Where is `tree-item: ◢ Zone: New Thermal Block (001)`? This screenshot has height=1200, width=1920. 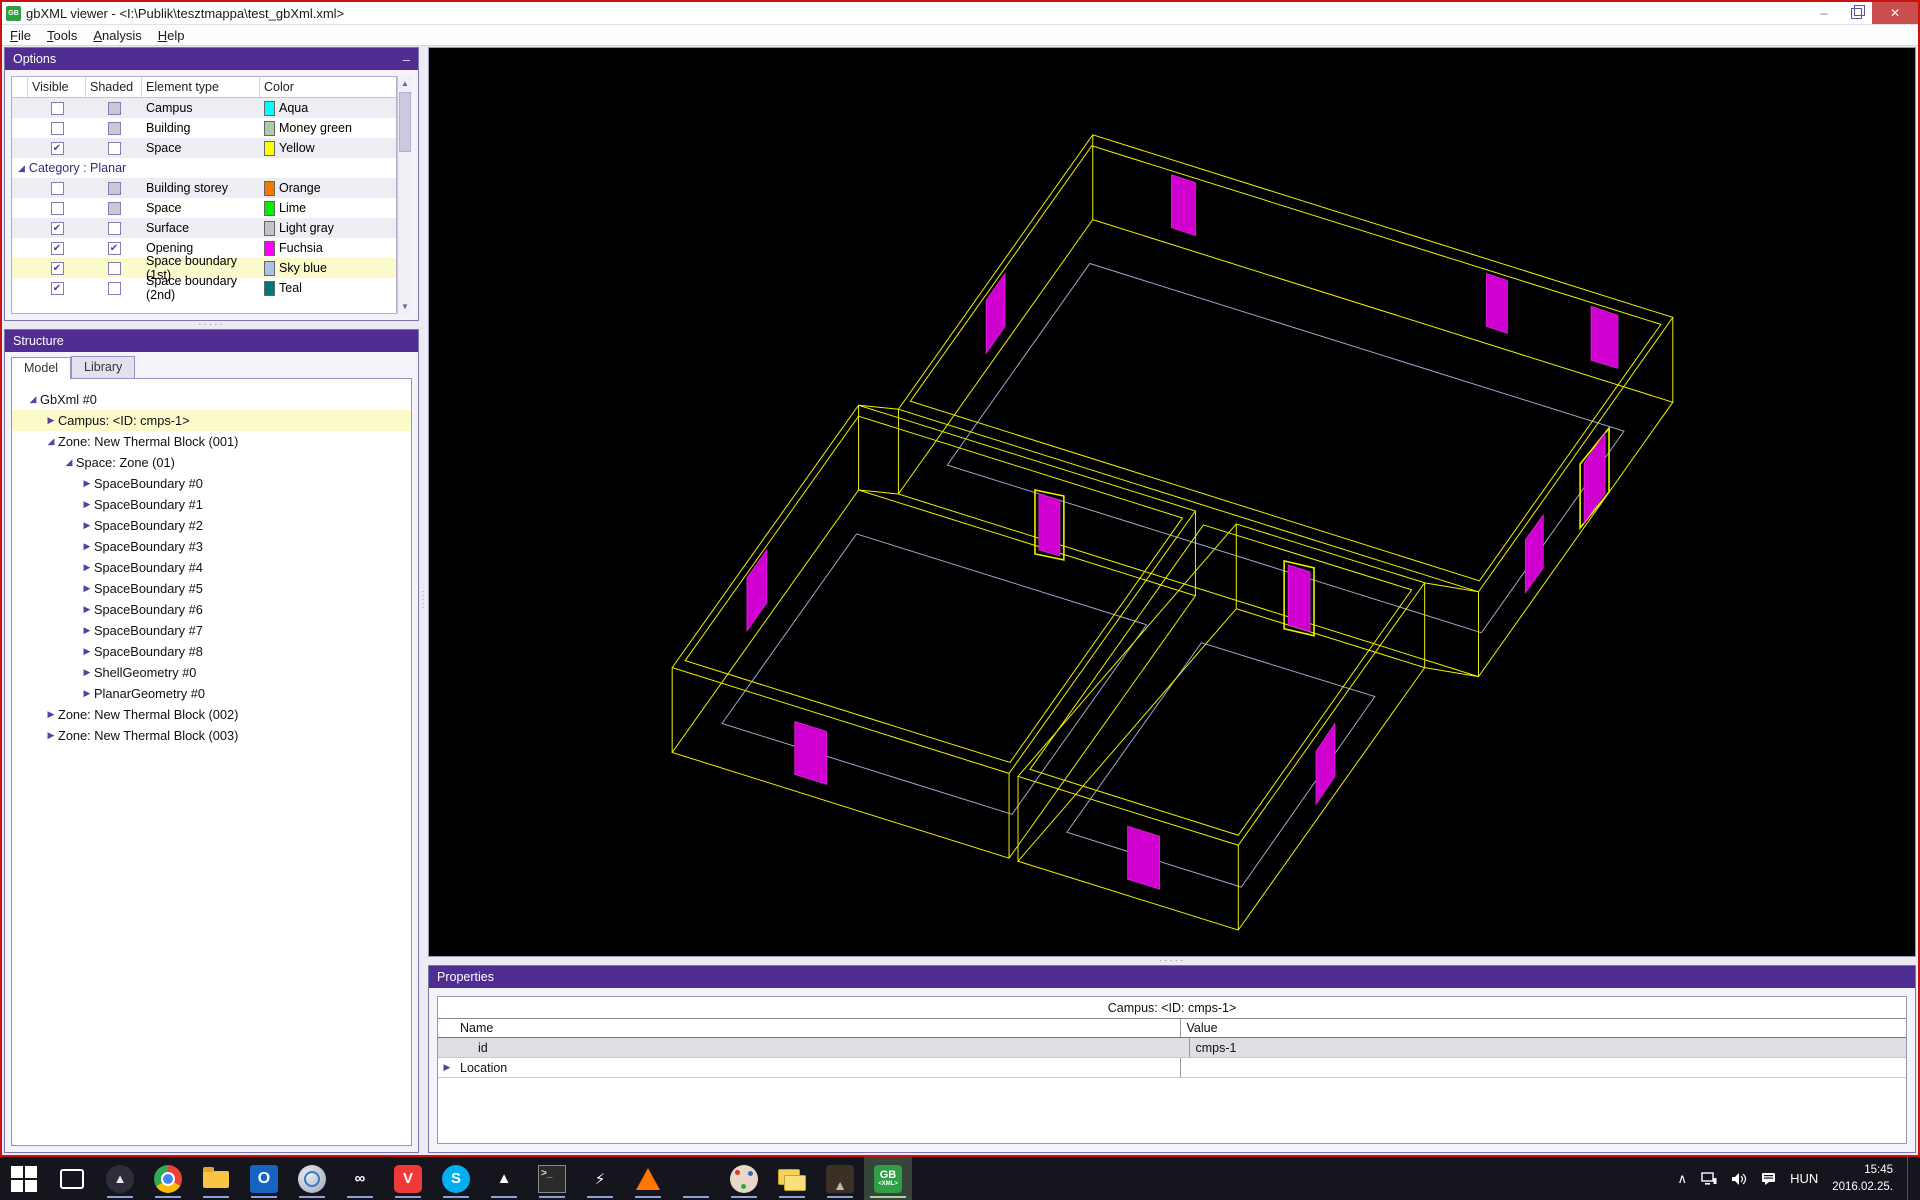 tree-item: ◢ Zone: New Thermal Block (001) is located at coordinates (211, 441).